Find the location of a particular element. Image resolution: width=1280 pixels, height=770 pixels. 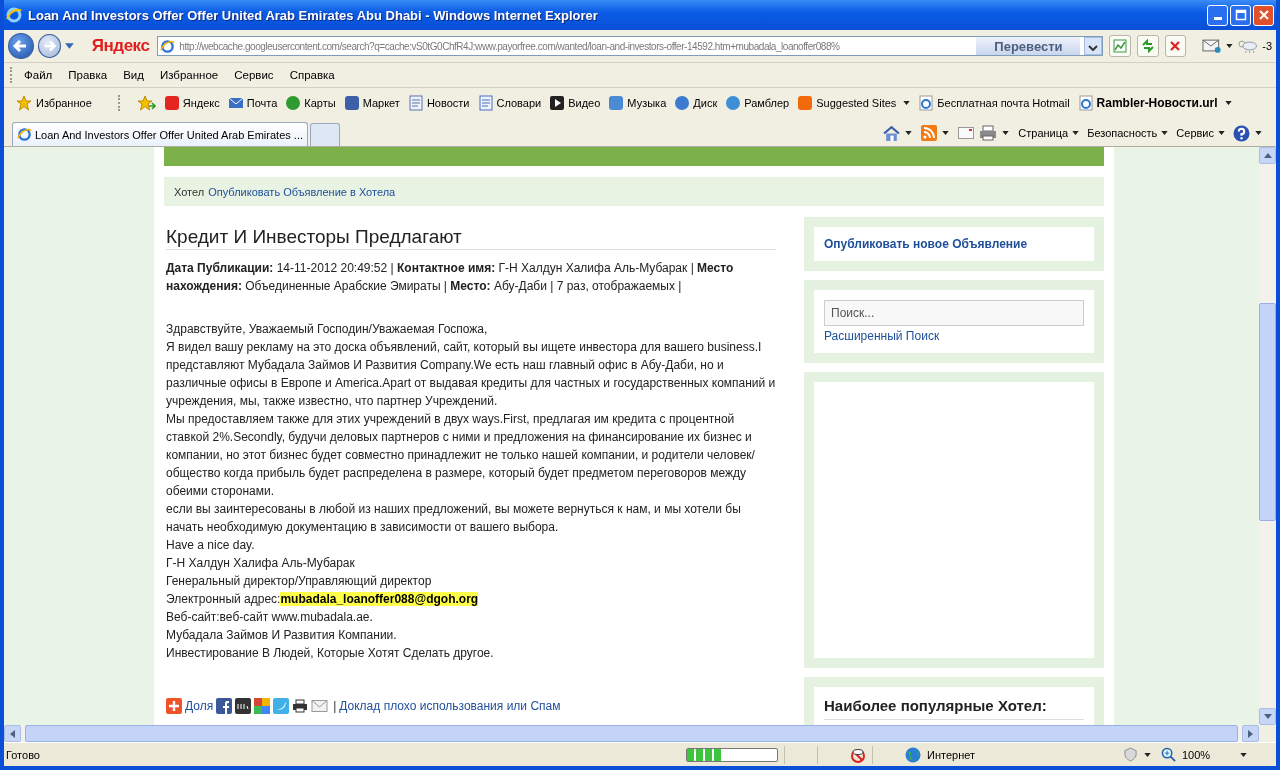

email-label: Электронный адрес: is located at coordinates (223, 599).